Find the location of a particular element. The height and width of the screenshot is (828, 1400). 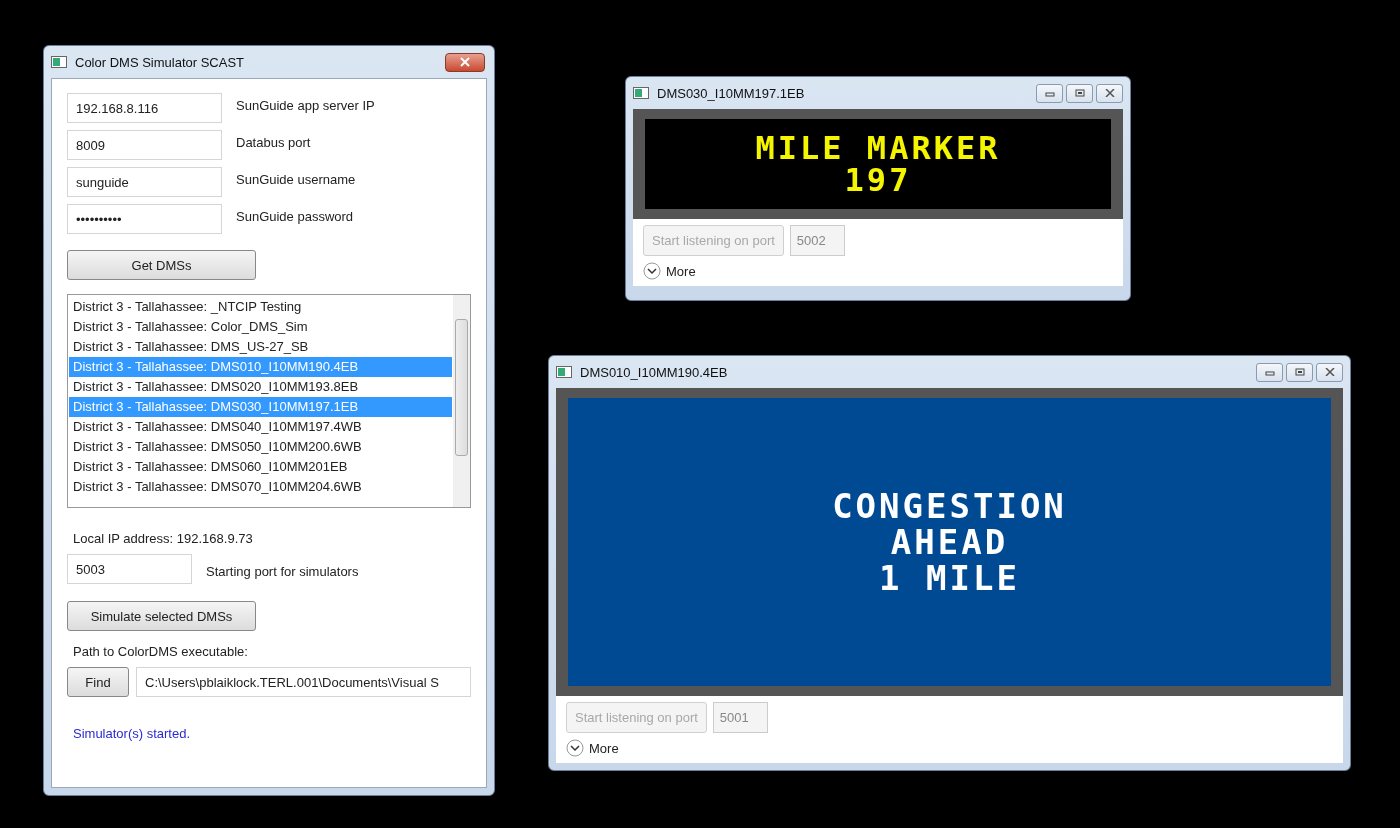

input-field: sunguide is located at coordinates (144, 182).